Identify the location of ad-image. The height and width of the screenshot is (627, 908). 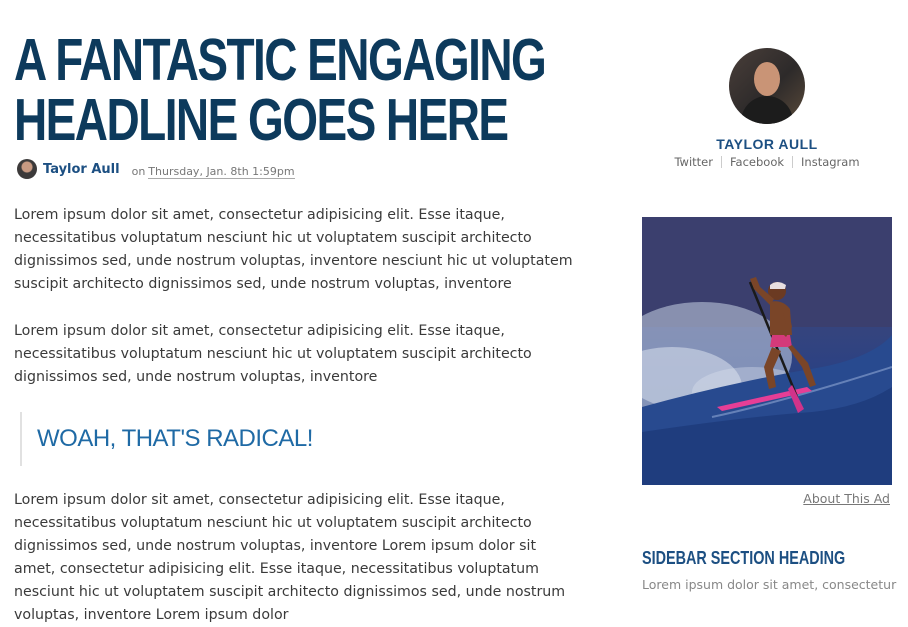
(767, 351).